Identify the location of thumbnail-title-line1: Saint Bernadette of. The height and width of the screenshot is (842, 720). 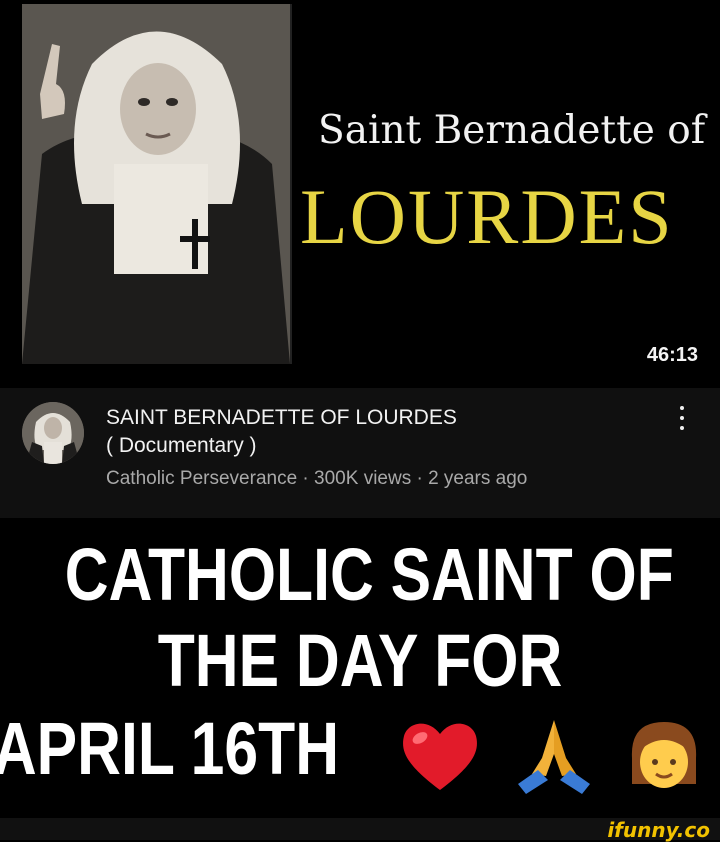
(512, 130).